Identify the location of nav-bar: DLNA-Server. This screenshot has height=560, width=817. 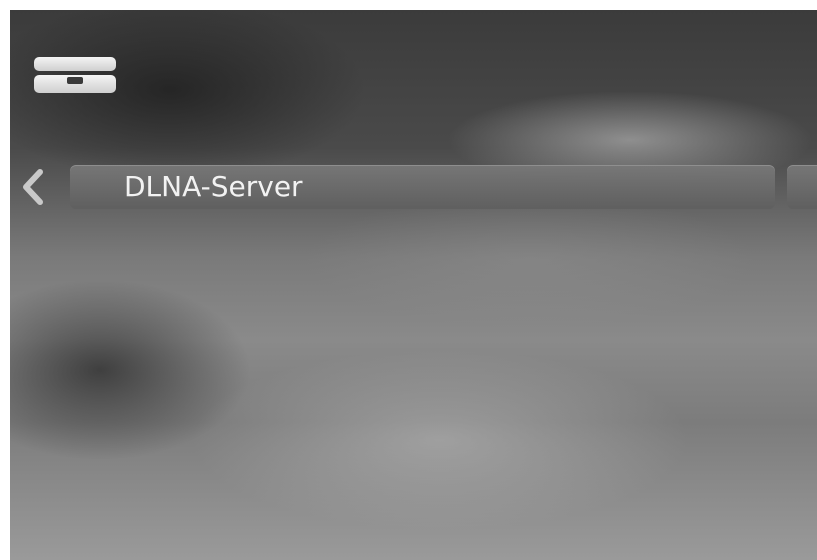
(413, 187).